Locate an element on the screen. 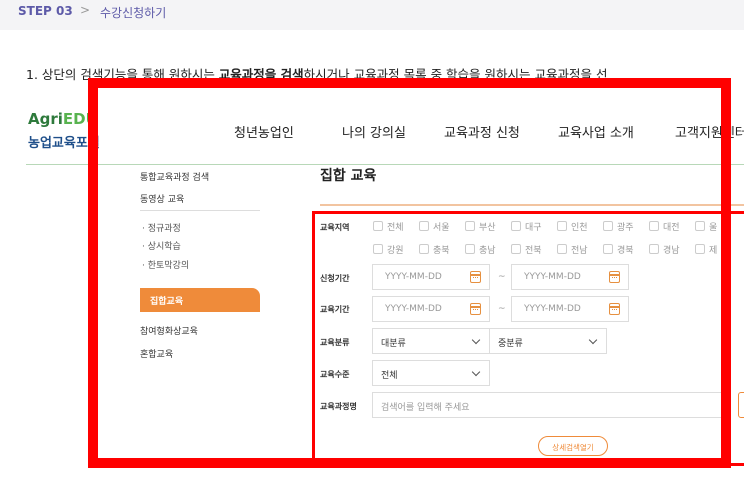 The height and width of the screenshot is (480, 744). chevron-right-icon: > is located at coordinates (85, 10).